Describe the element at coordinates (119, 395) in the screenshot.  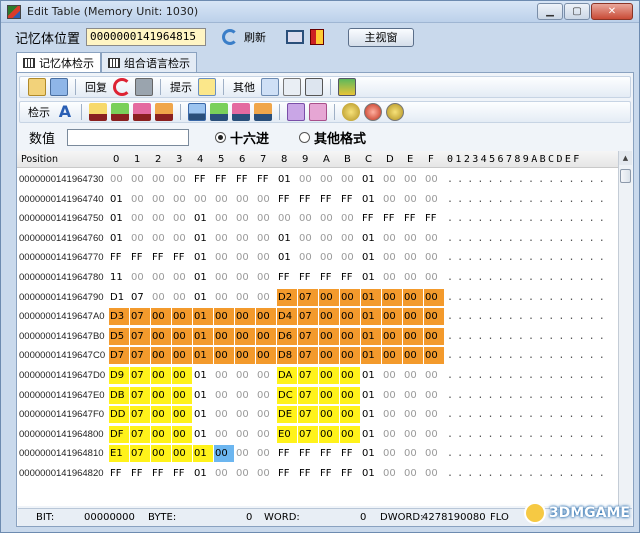
I see `byte-cell: DB` at that location.